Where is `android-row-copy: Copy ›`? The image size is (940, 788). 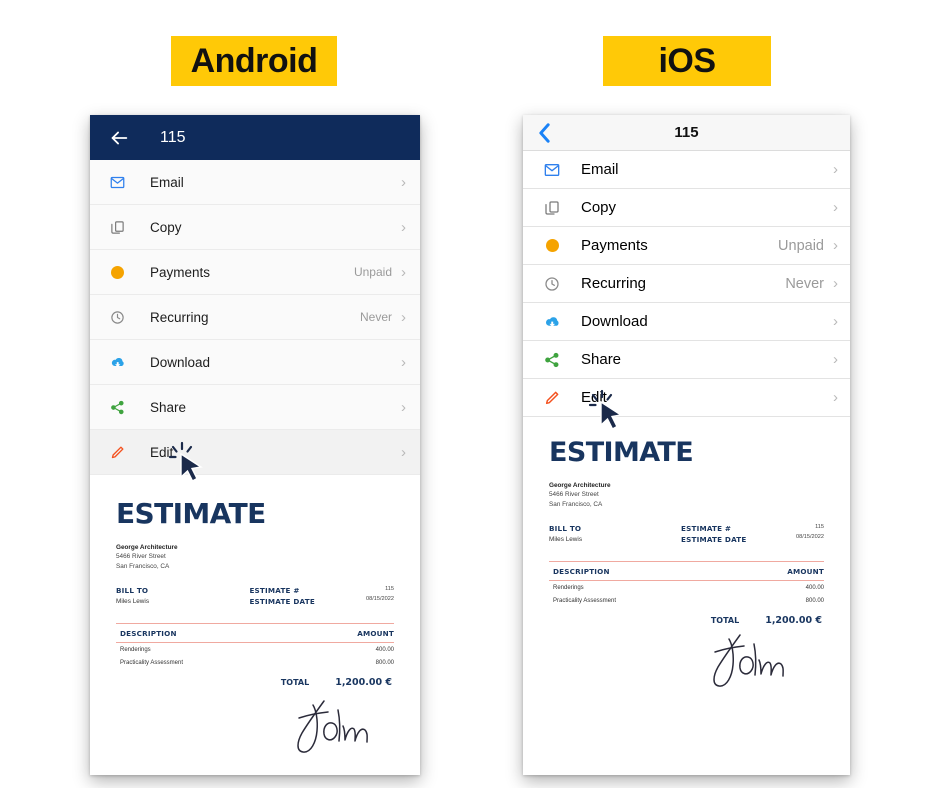
android-row-copy: Copy › is located at coordinates (255, 227).